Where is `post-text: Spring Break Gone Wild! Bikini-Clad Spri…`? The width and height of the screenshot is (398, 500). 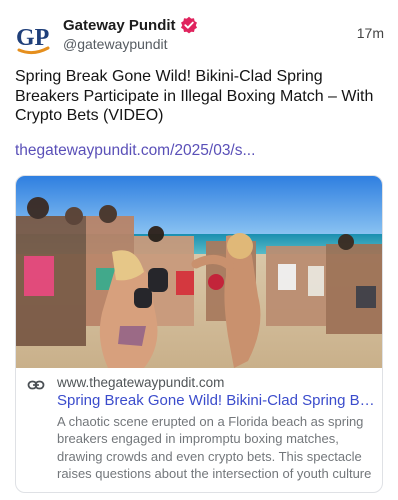
post-text: Spring Break Gone Wild! Bikini-Clad Spri… is located at coordinates (194, 96).